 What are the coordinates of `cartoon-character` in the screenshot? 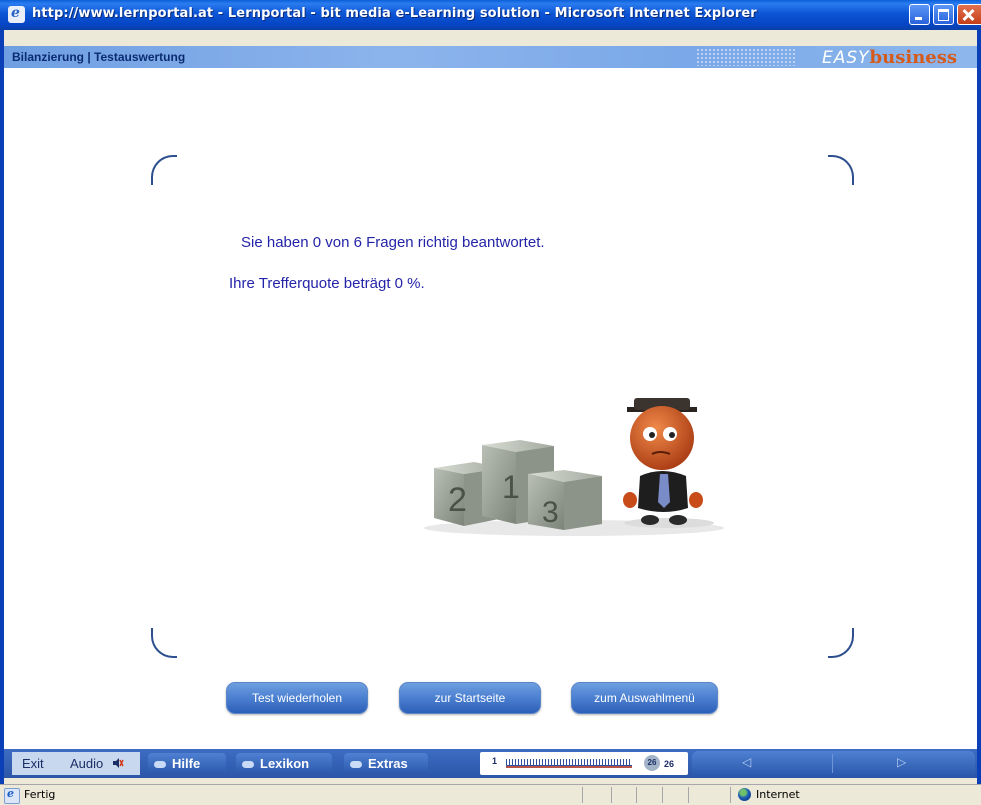 It's located at (668, 463).